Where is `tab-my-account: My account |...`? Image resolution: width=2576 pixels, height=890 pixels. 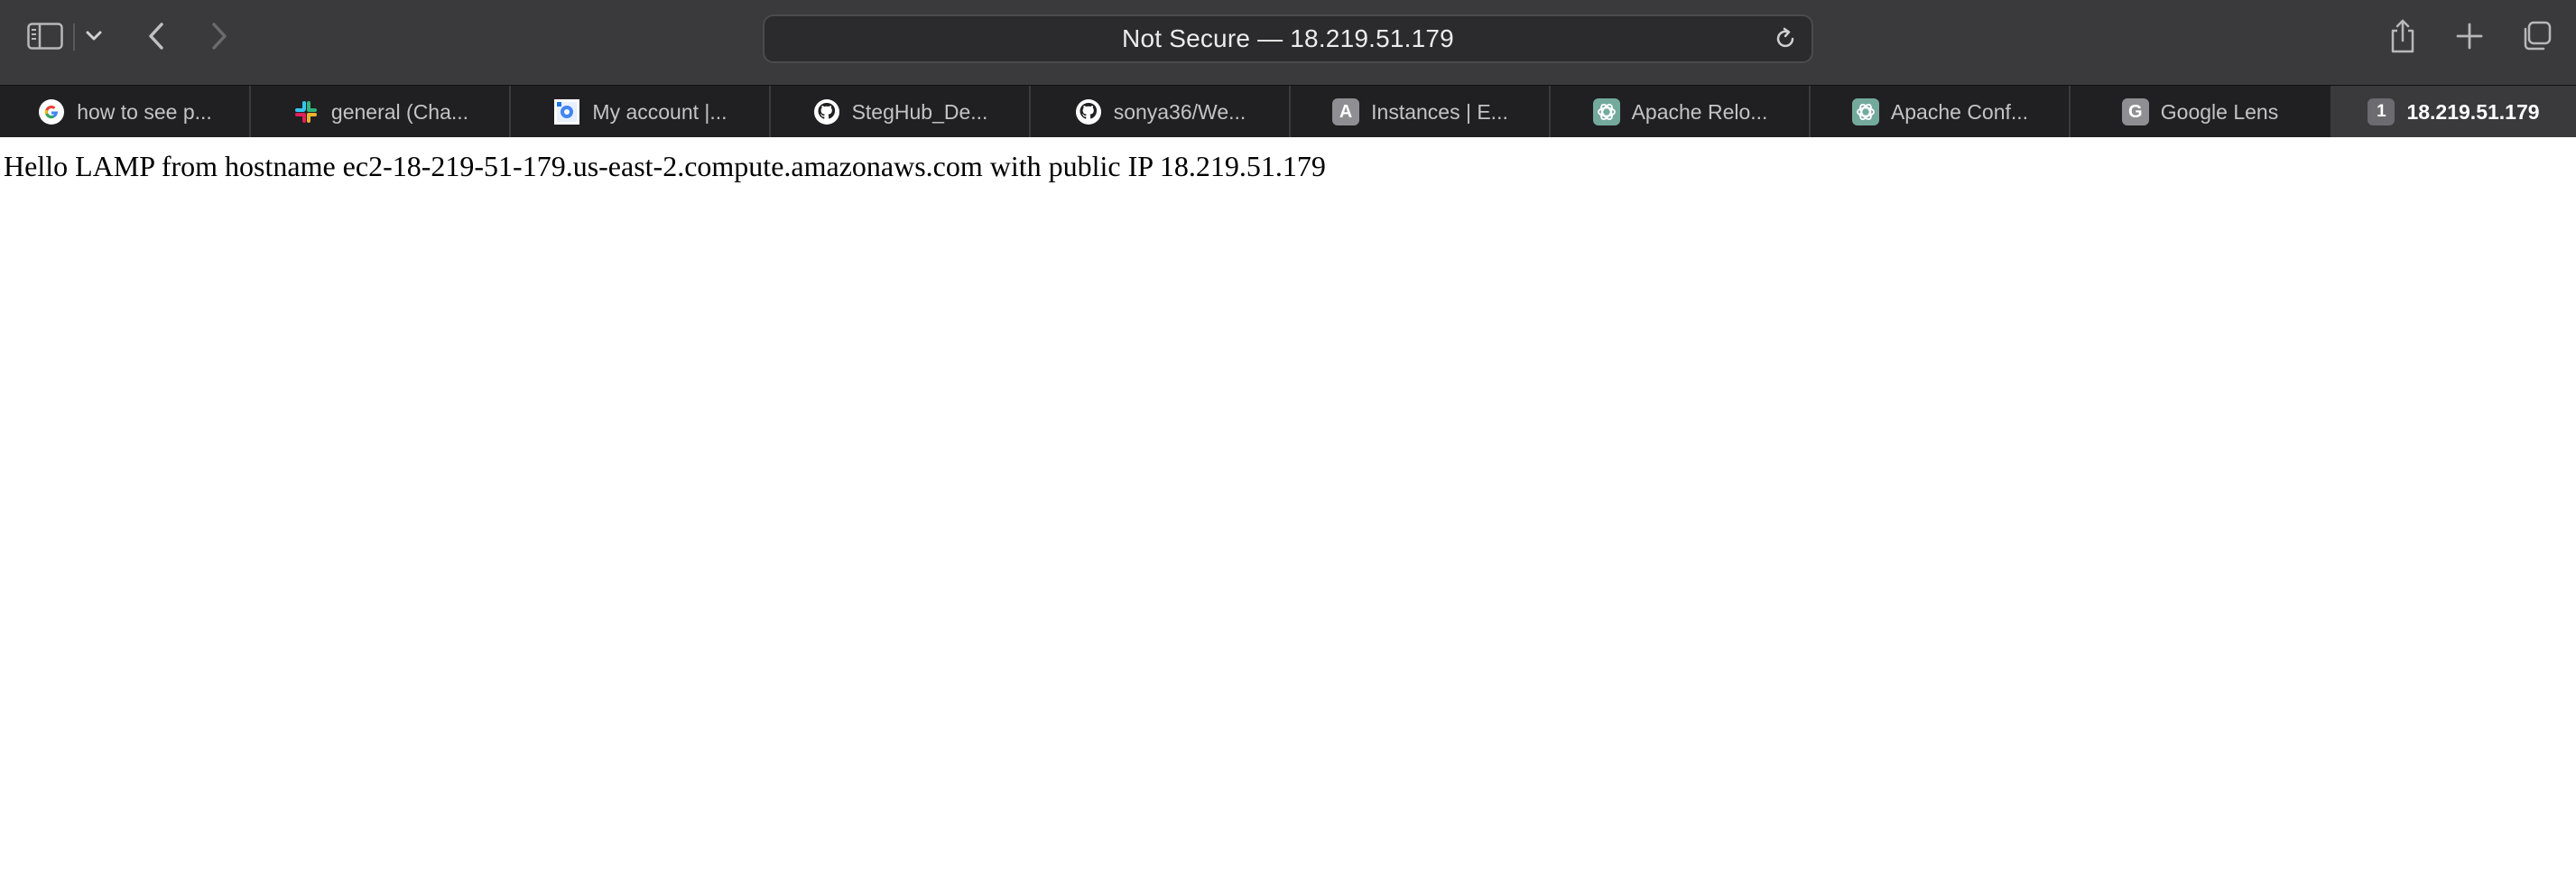 tab-my-account: My account |... is located at coordinates (640, 112).